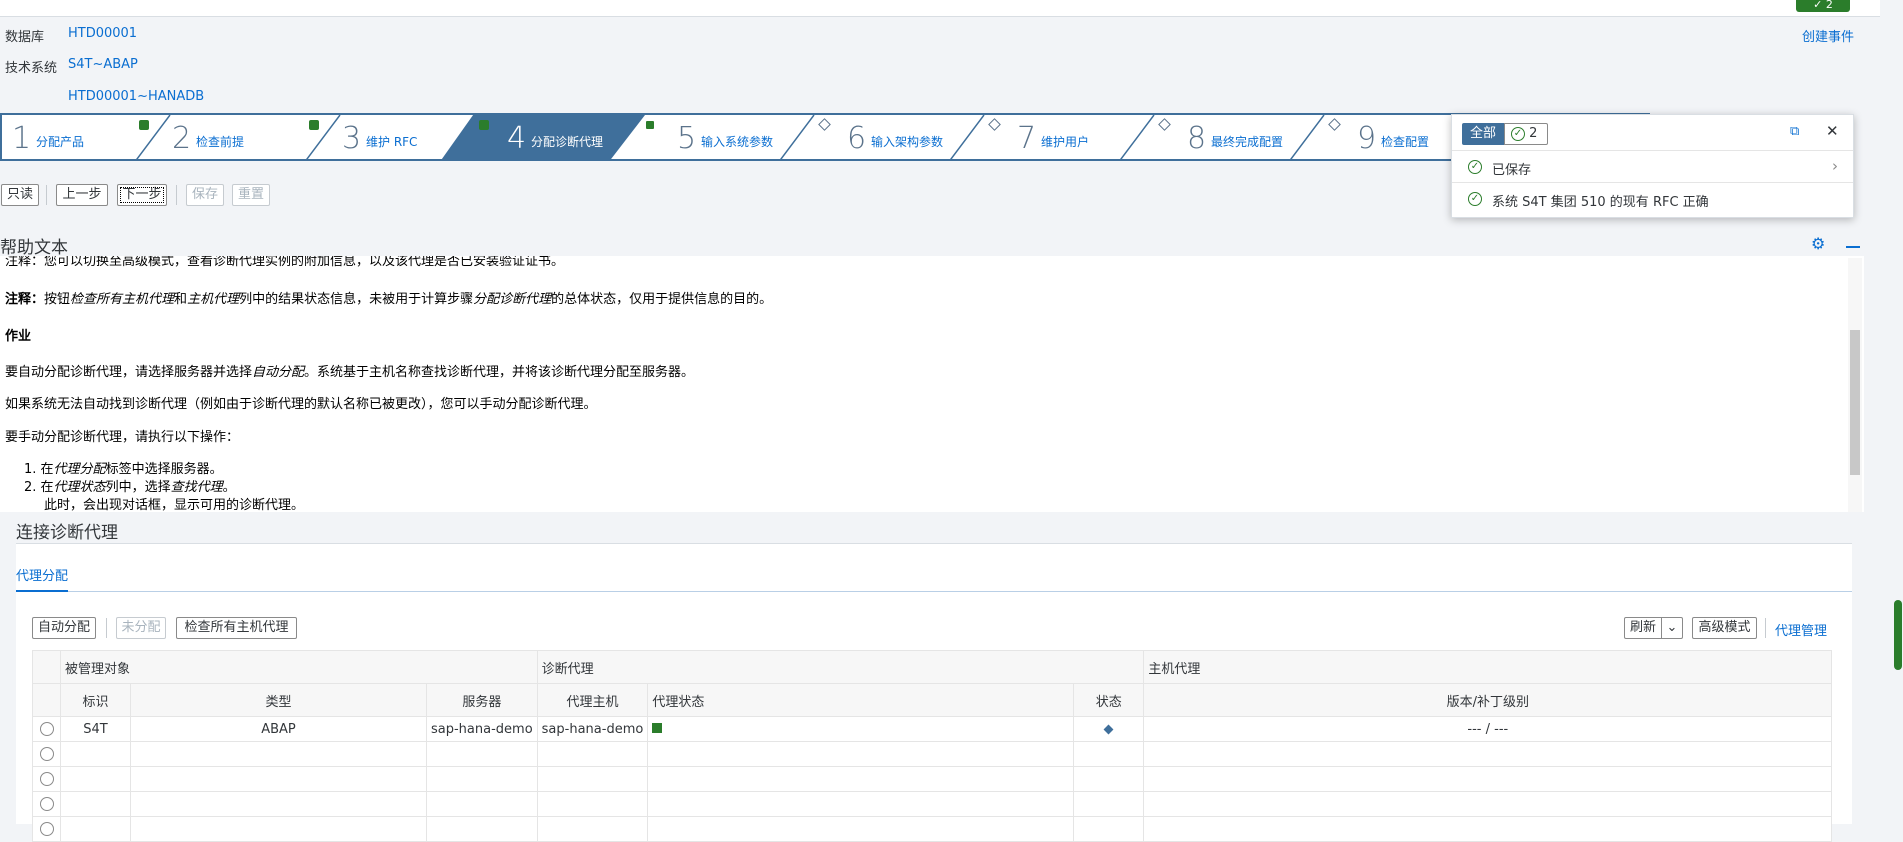 Image resolution: width=1903 pixels, height=842 pixels. I want to click on readonly-button: 只读, so click(20, 195).